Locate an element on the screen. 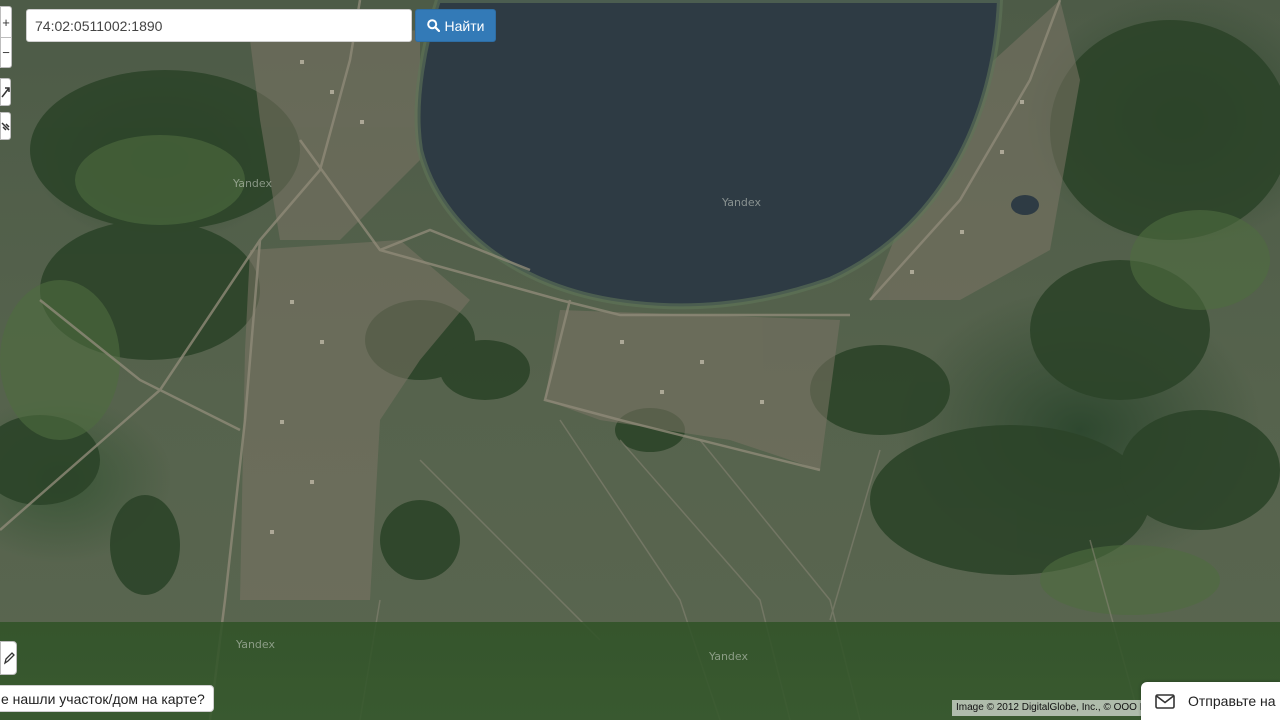 The image size is (1280, 720). measure-button is located at coordinates (5, 126).